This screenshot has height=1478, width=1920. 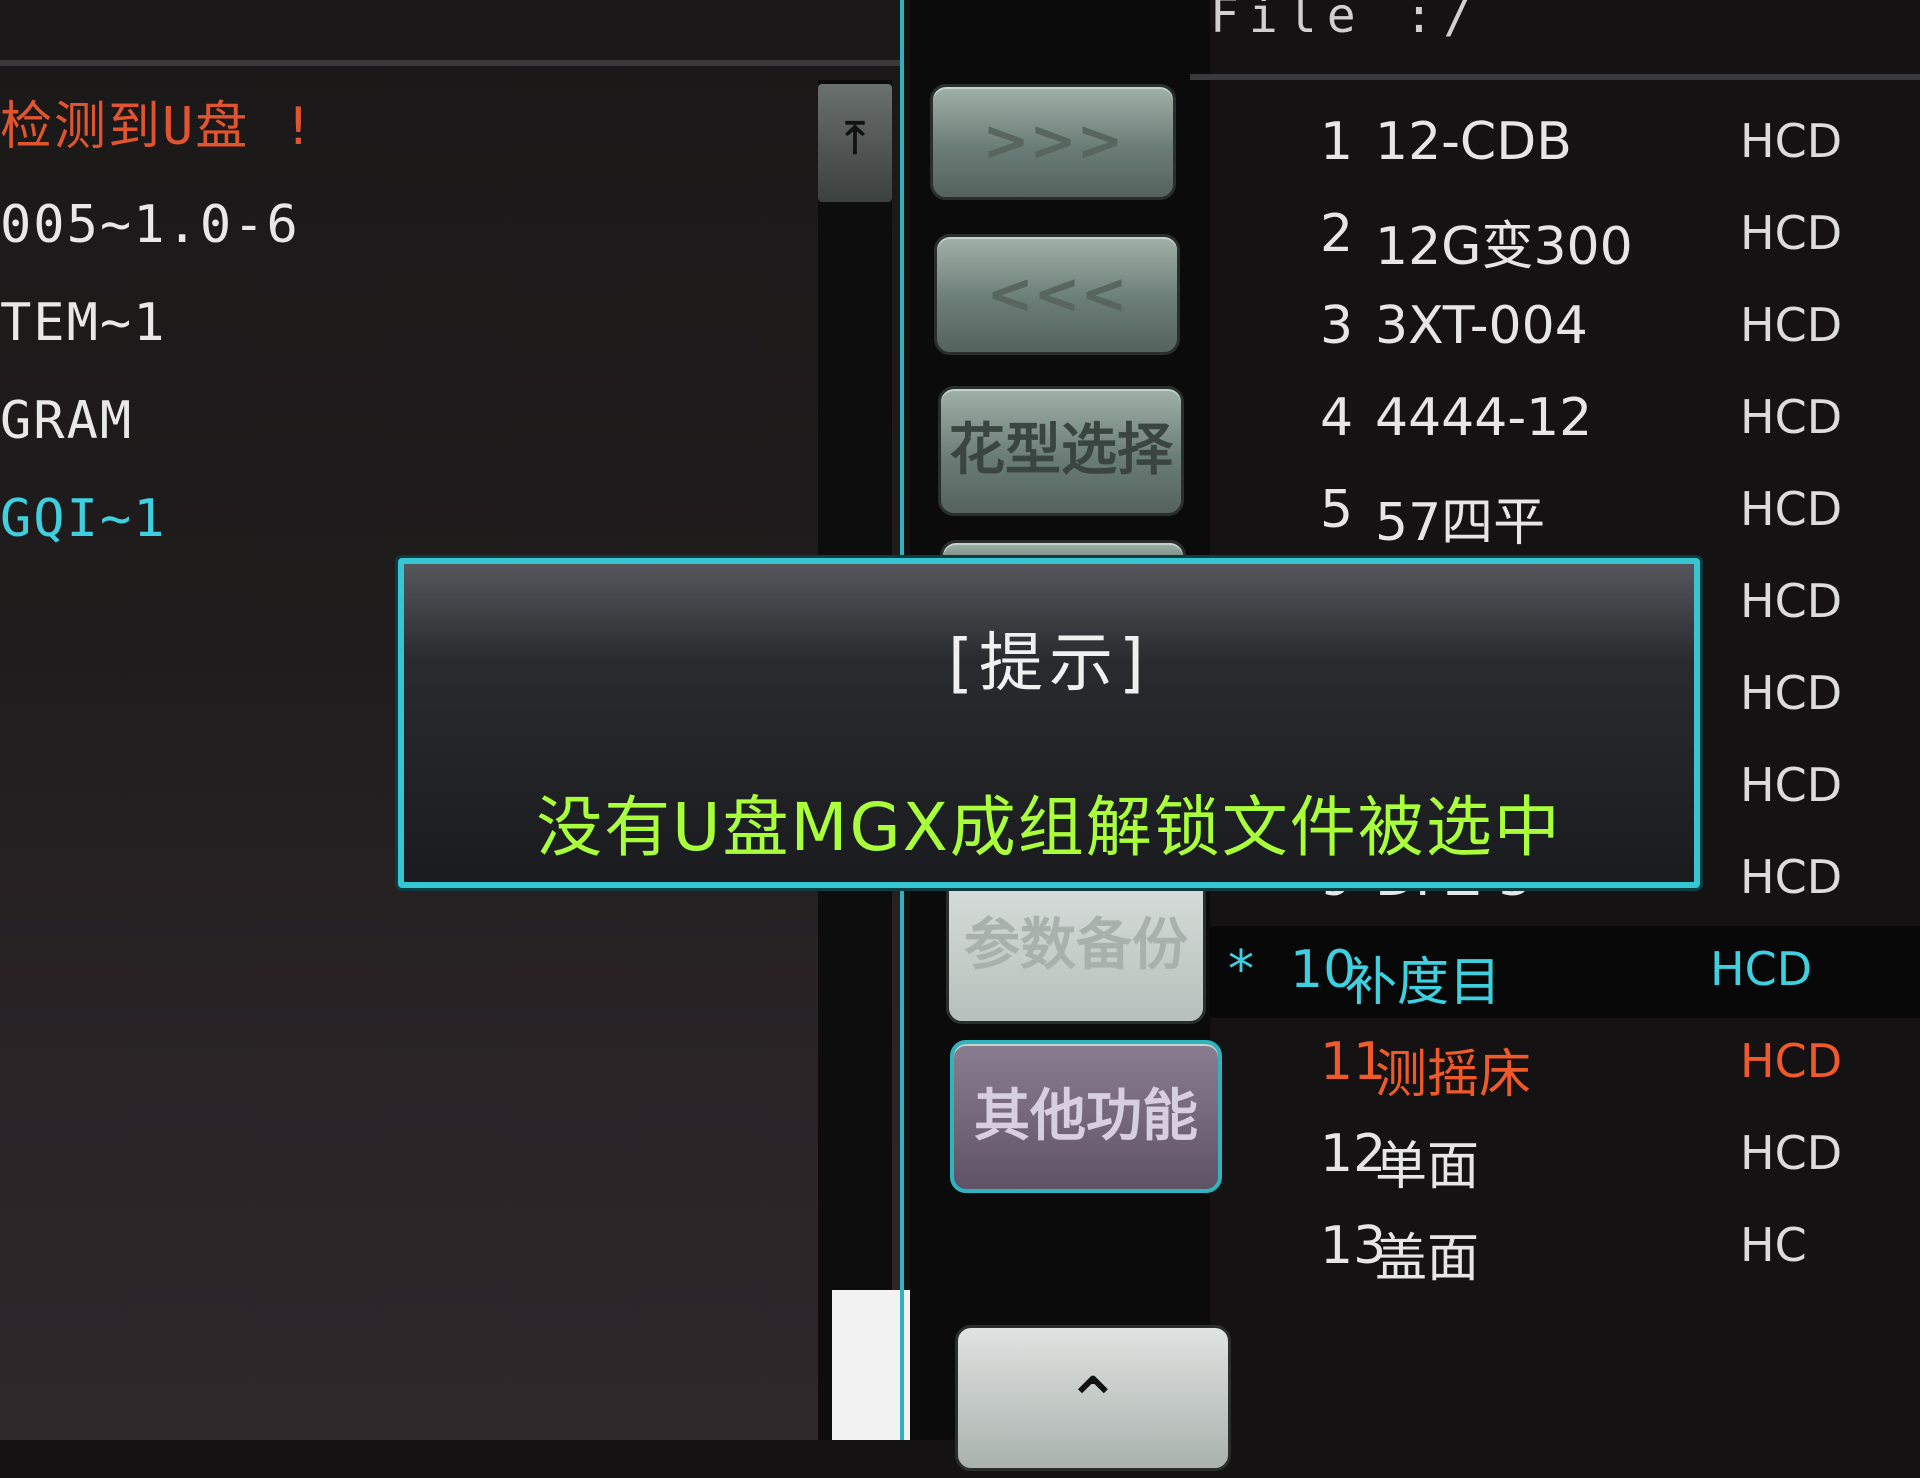 I want to click on dialog-message: 没有U盘MGX成组解锁文件被选中, so click(x=1049, y=827).